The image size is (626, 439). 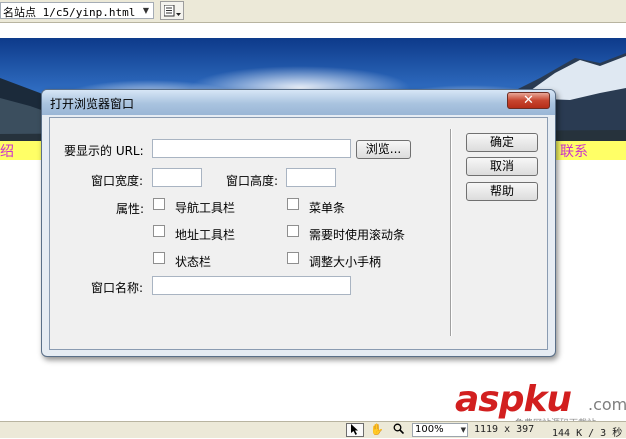 I want to click on document-toolbar: 名站点 1/c5/yinp.html ▼, so click(x=313, y=11).